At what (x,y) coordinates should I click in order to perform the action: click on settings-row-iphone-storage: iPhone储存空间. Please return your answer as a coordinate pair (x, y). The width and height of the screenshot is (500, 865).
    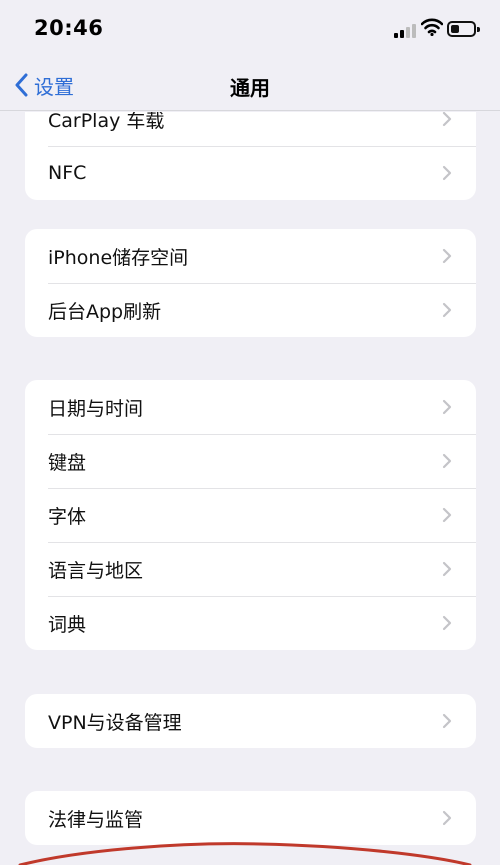
    Looking at the image, I should click on (250, 256).